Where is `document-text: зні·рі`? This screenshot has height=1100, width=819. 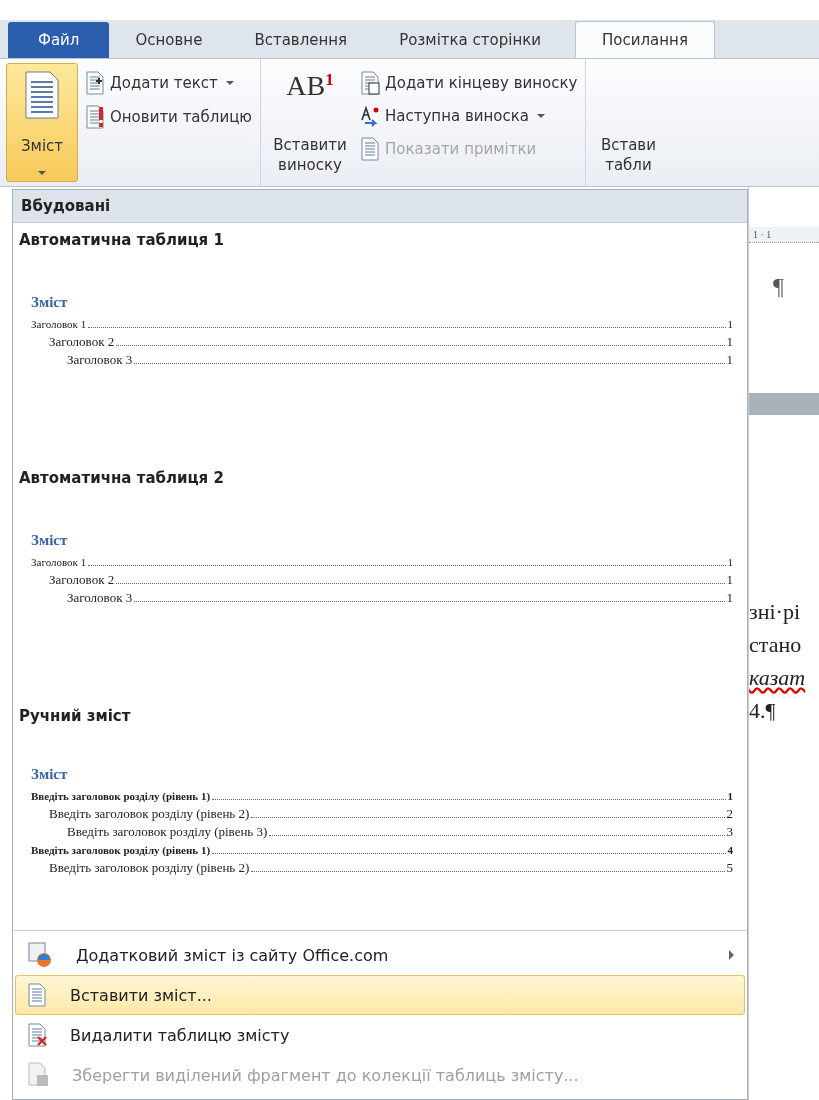
document-text: зні·рі is located at coordinates (775, 612).